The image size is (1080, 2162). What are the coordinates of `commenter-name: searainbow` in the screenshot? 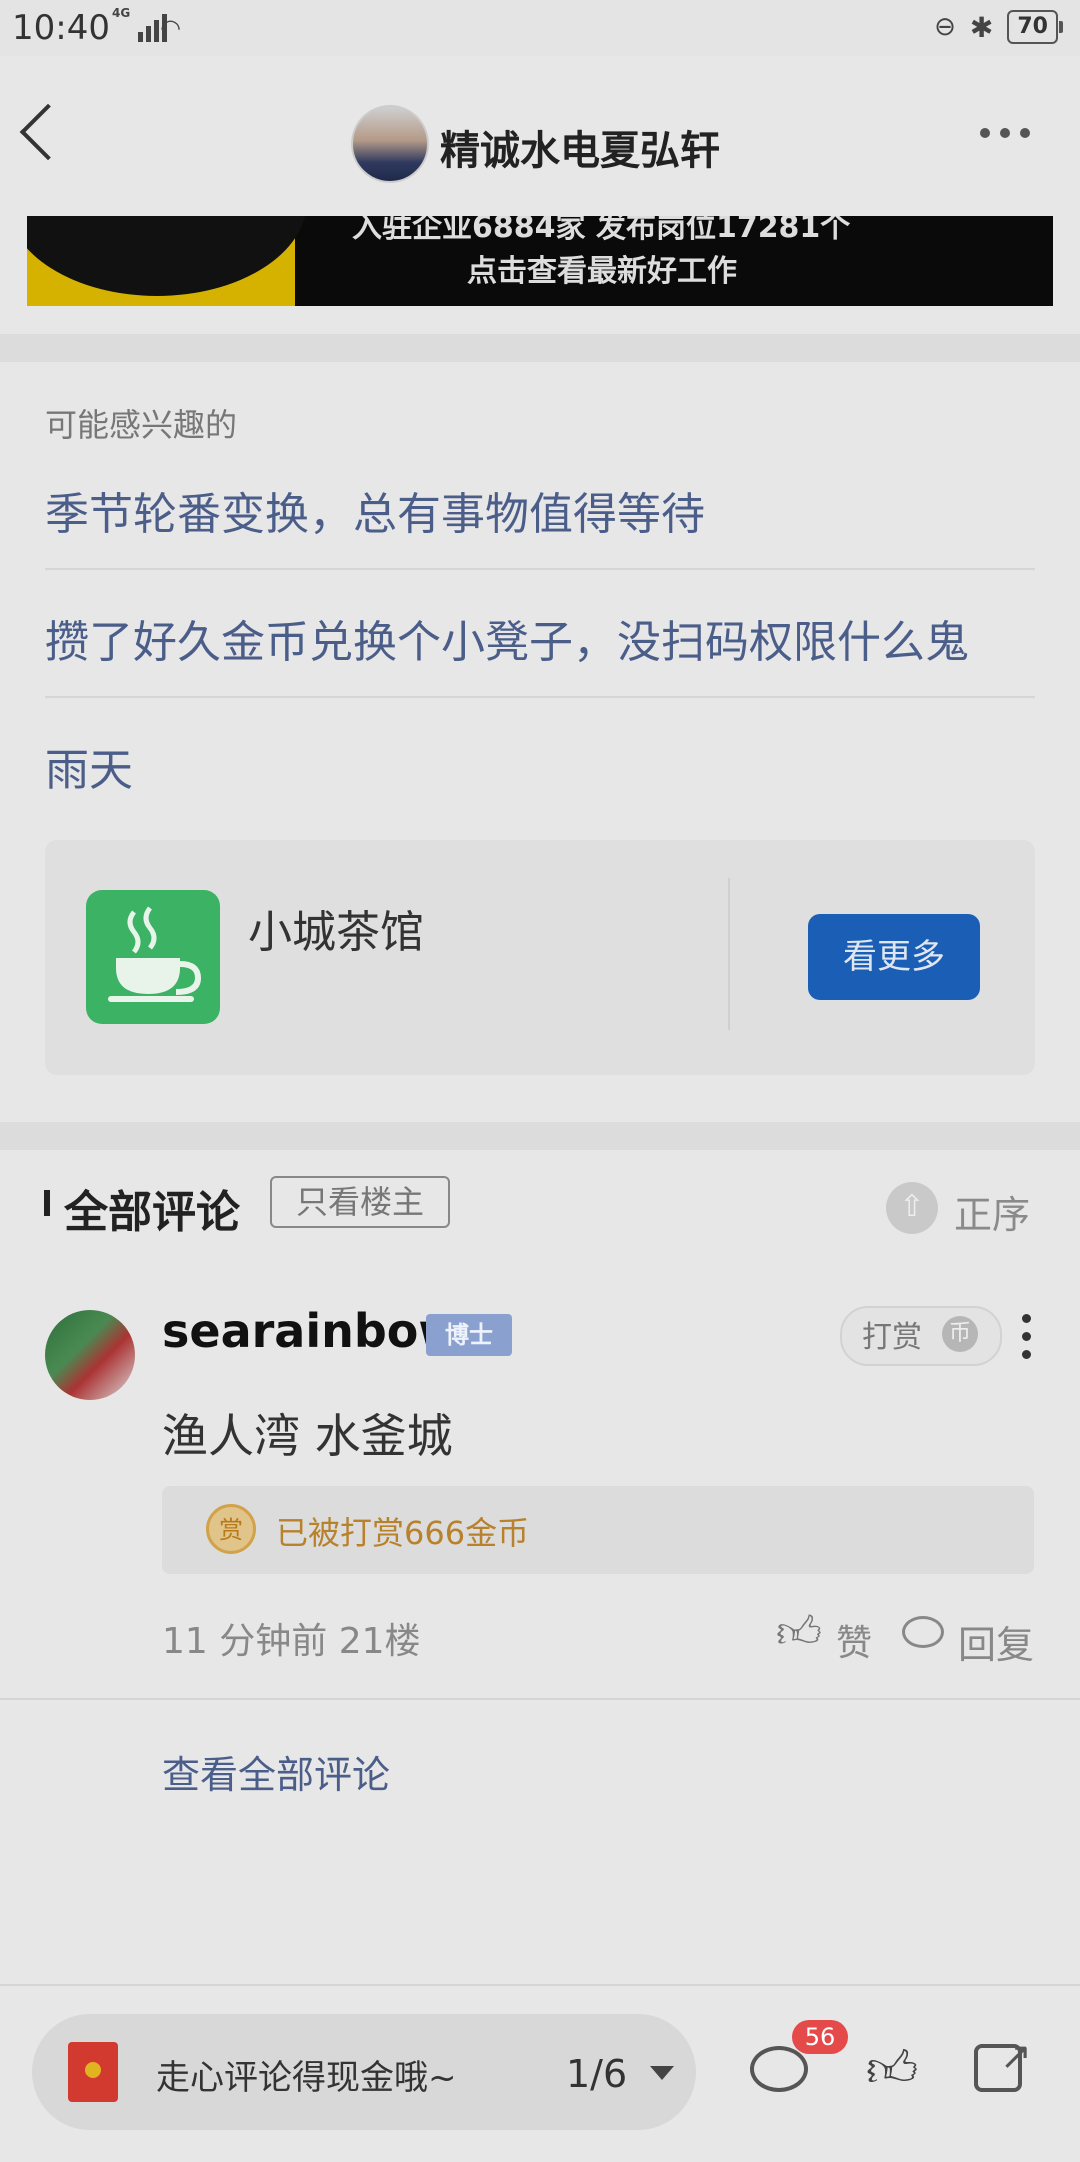 It's located at (311, 1331).